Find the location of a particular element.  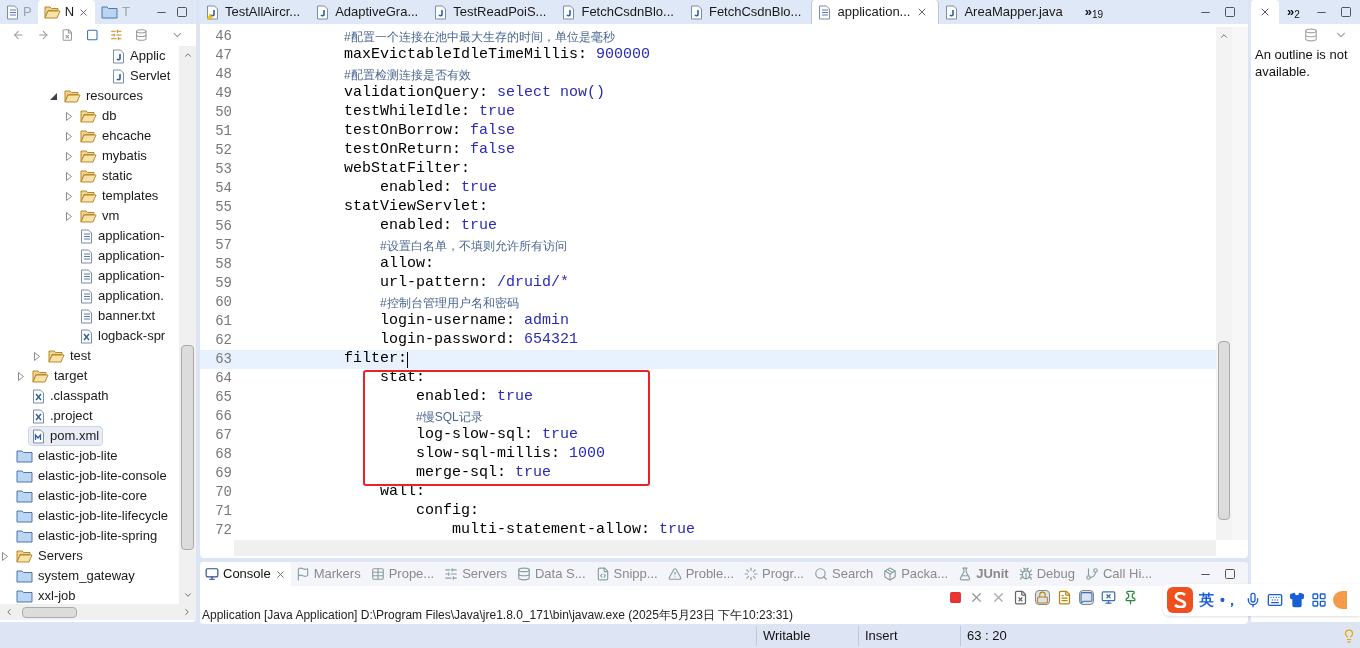

show-error-icon is located at coordinates (1108, 597).